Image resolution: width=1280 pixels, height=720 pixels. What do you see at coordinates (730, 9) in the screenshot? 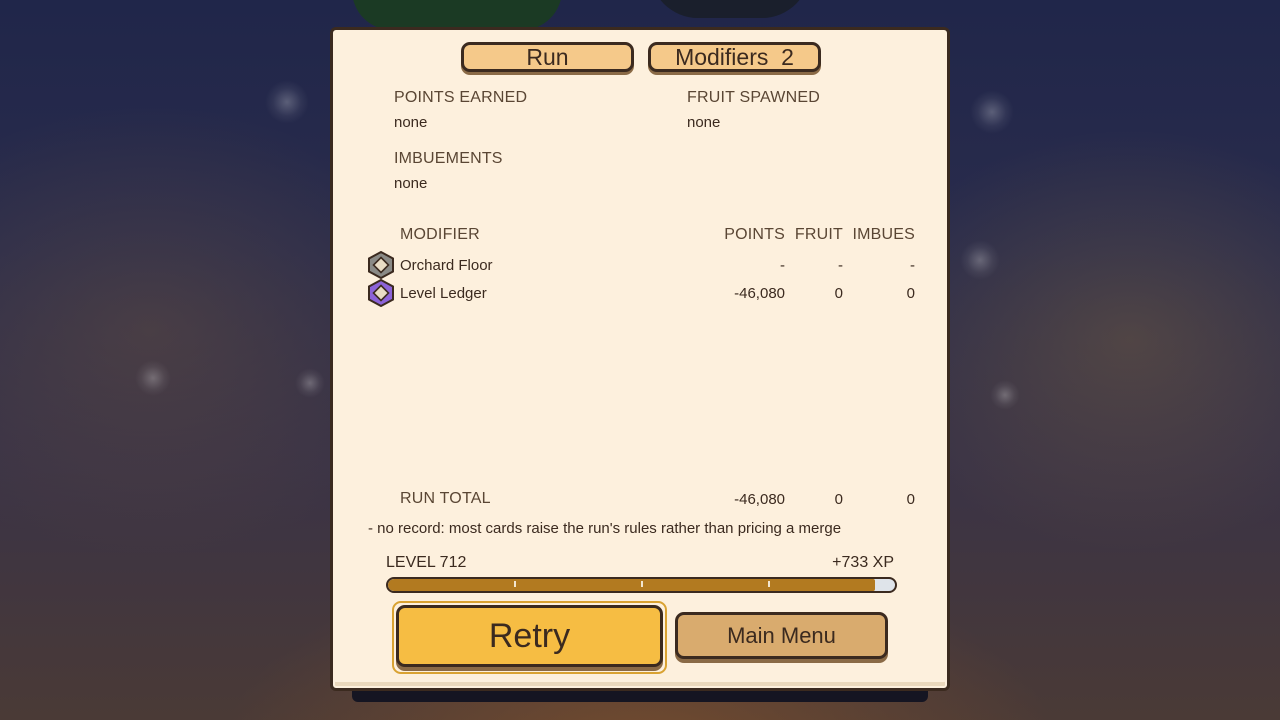
I see `background-fruit-dark` at bounding box center [730, 9].